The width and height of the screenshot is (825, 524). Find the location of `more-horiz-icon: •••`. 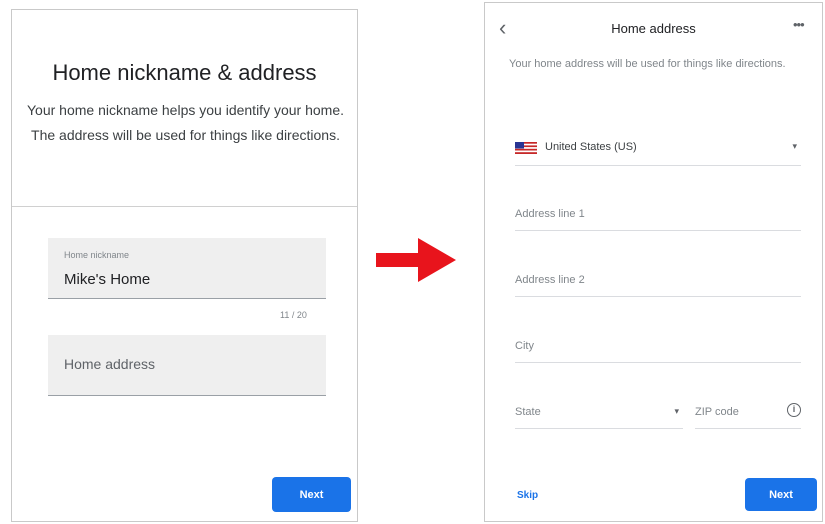

more-horiz-icon: ••• is located at coordinates (799, 24).